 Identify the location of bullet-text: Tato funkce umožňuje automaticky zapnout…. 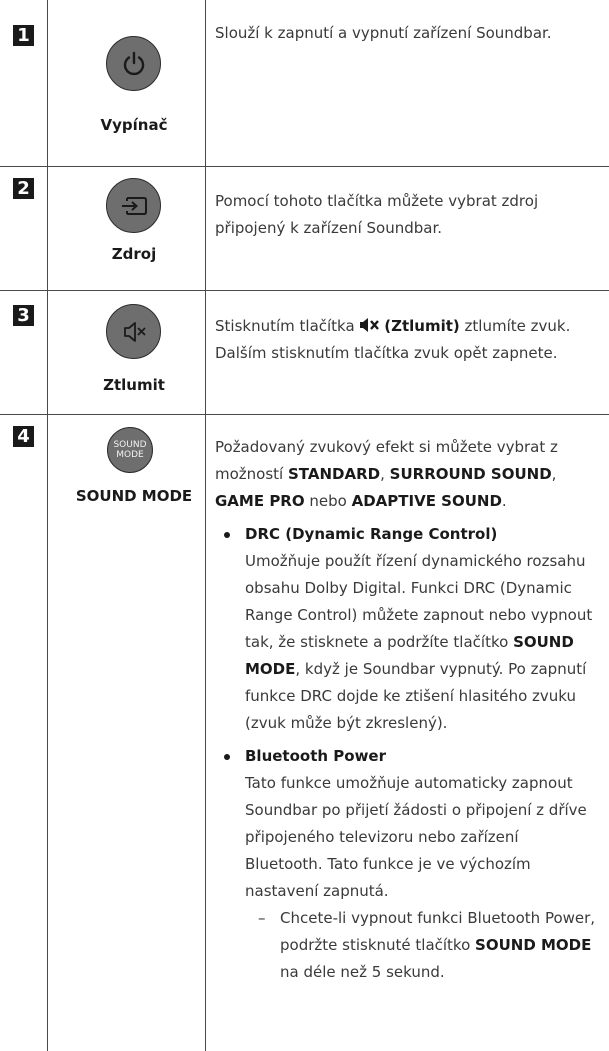
(416, 837).